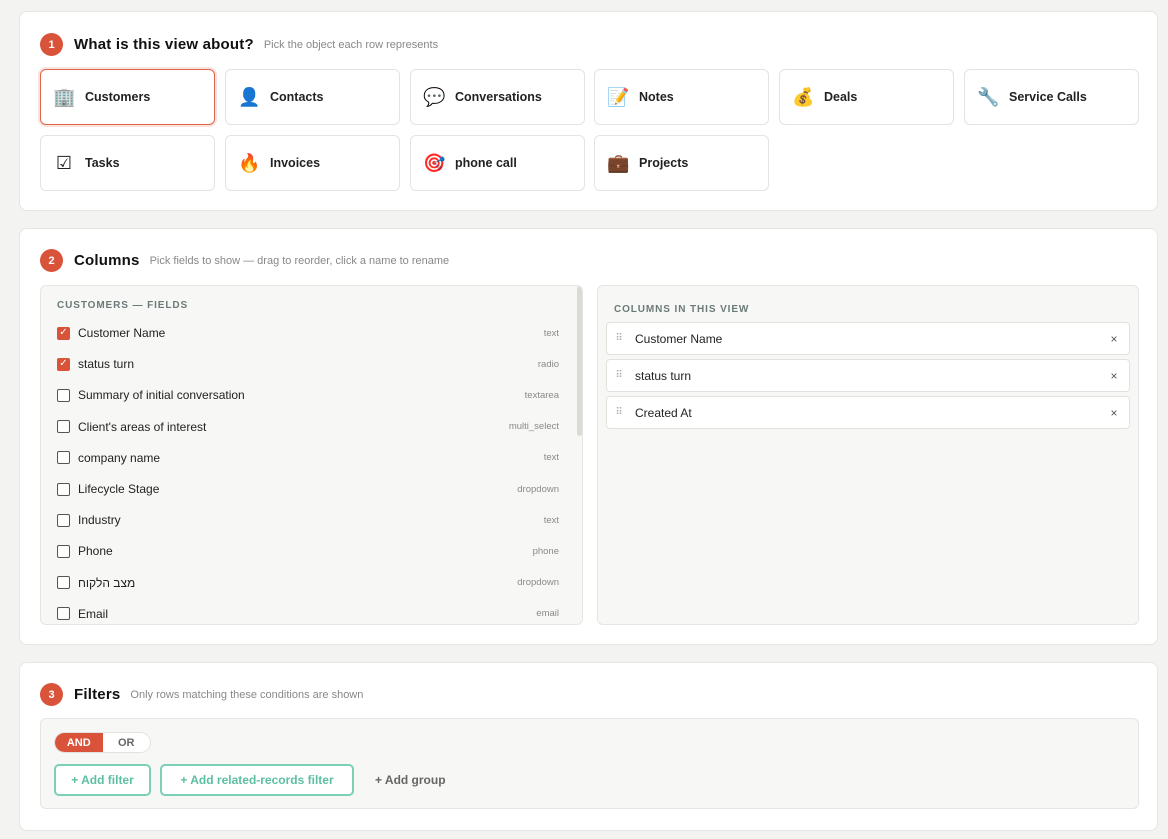 This screenshot has height=839, width=1168. I want to click on object-option-invoices: 🔥 Invoices, so click(312, 163).